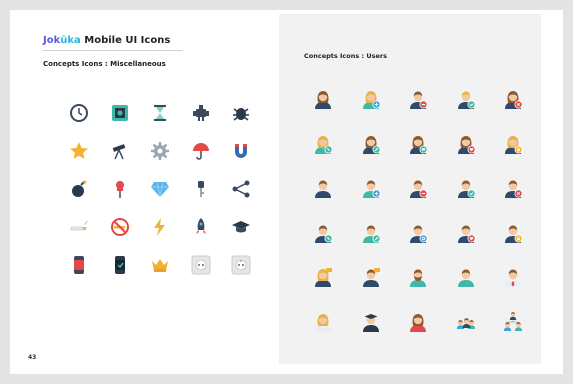 The height and width of the screenshot is (384, 573). Describe the element at coordinates (79, 227) in the screenshot. I see `cigarette-icon` at that location.